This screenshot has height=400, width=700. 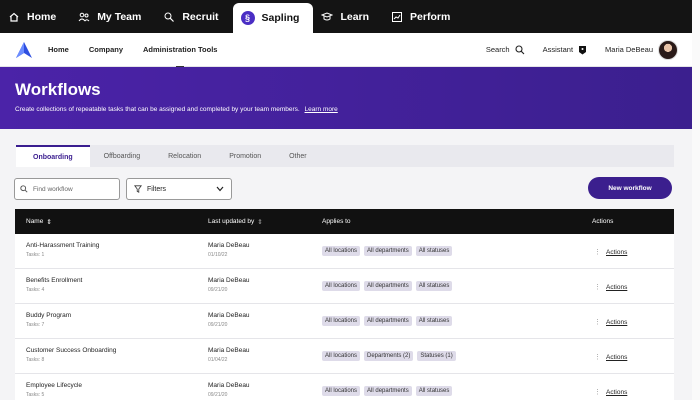 What do you see at coordinates (24, 189) in the screenshot?
I see `search-icon` at bounding box center [24, 189].